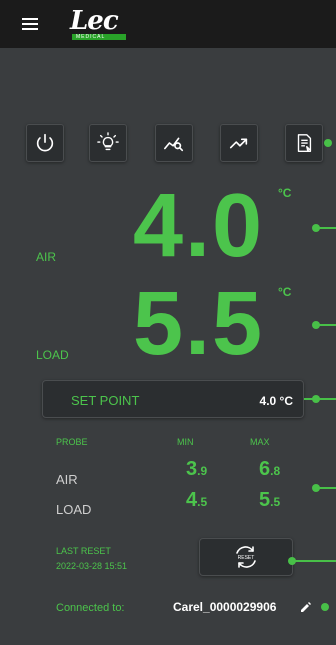  I want to click on last-reset-label: LAST RESET, so click(83, 551).